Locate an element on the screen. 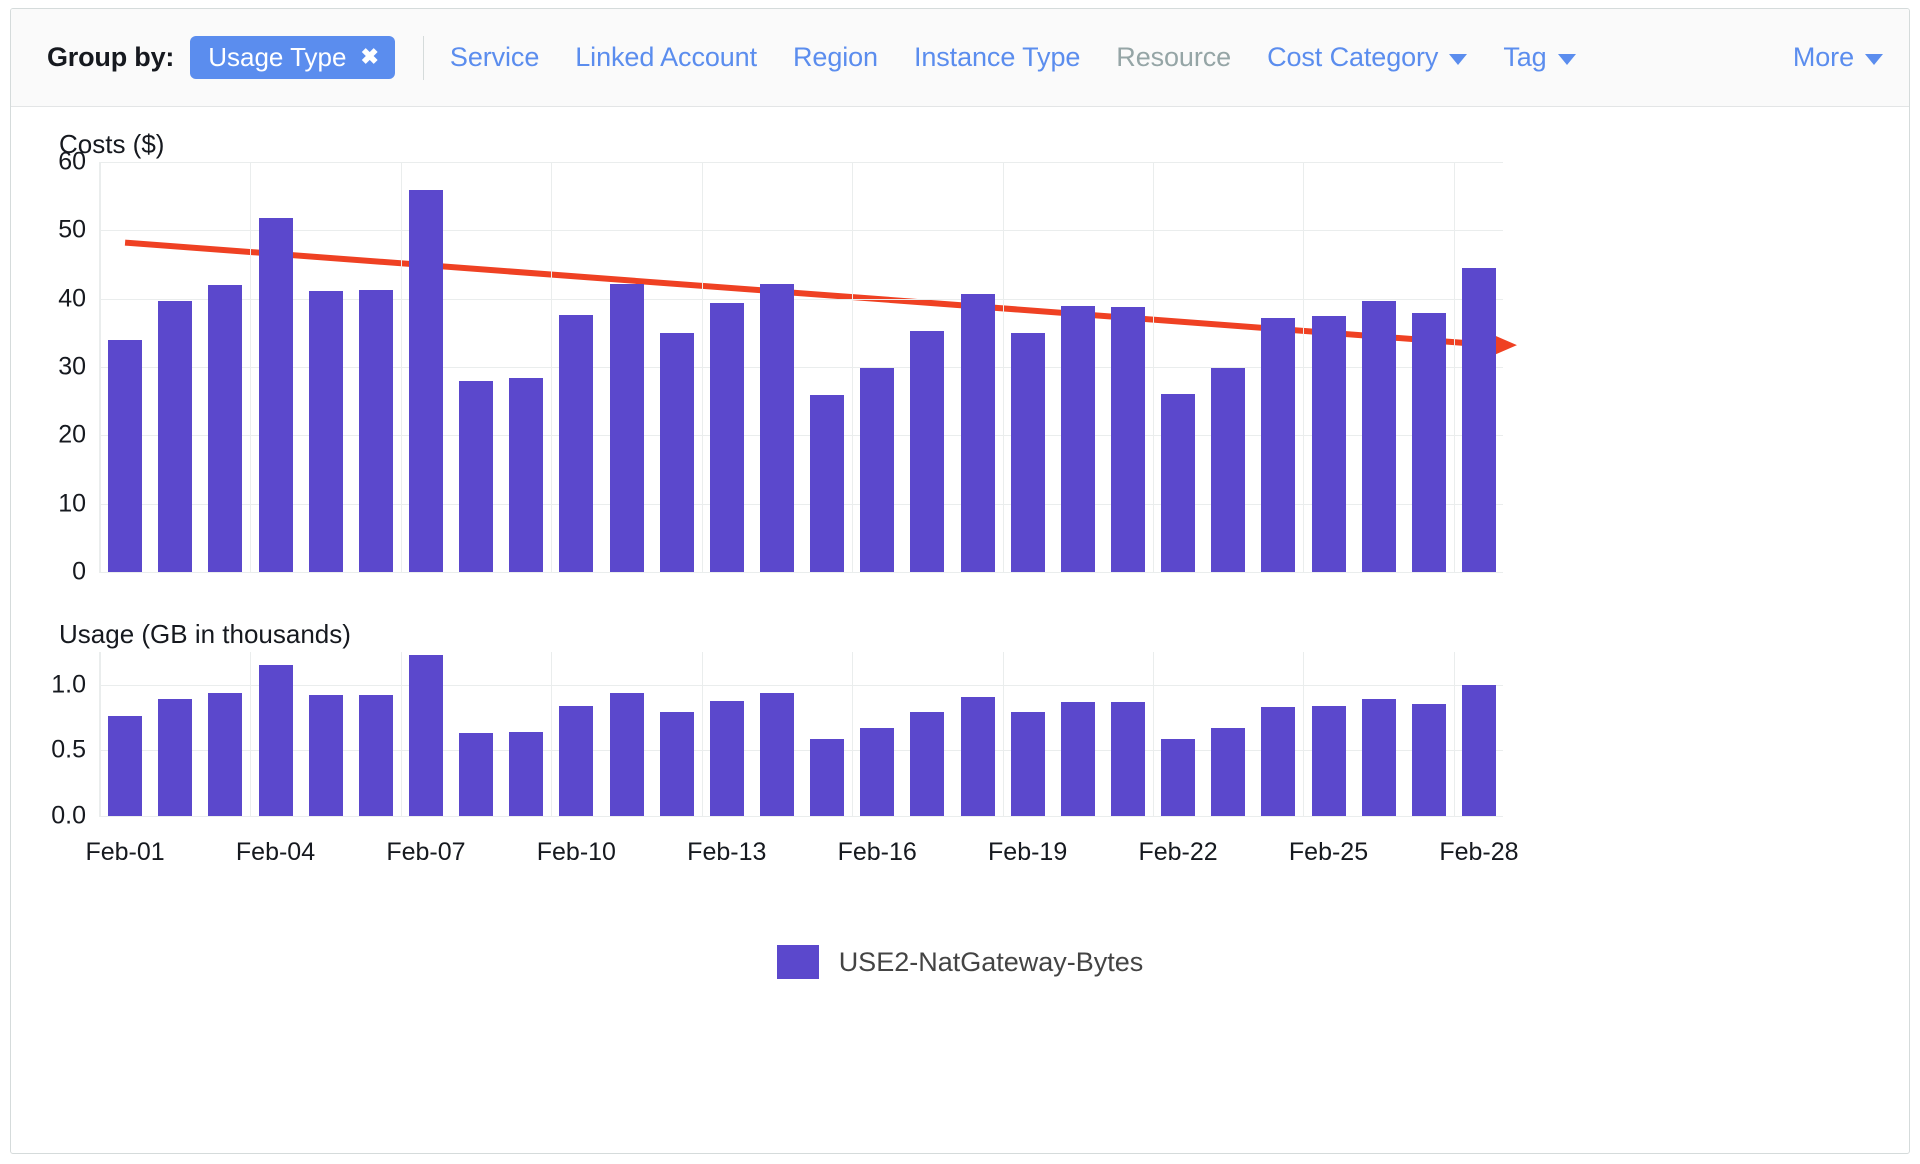  y-axis-tick-label: 0 is located at coordinates (79, 571).